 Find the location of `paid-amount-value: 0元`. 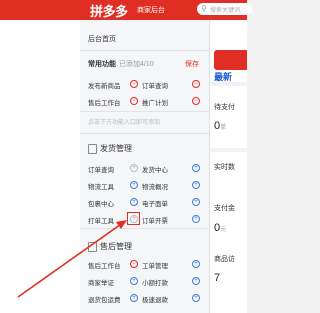

paid-amount-value: 0元 is located at coordinates (220, 228).